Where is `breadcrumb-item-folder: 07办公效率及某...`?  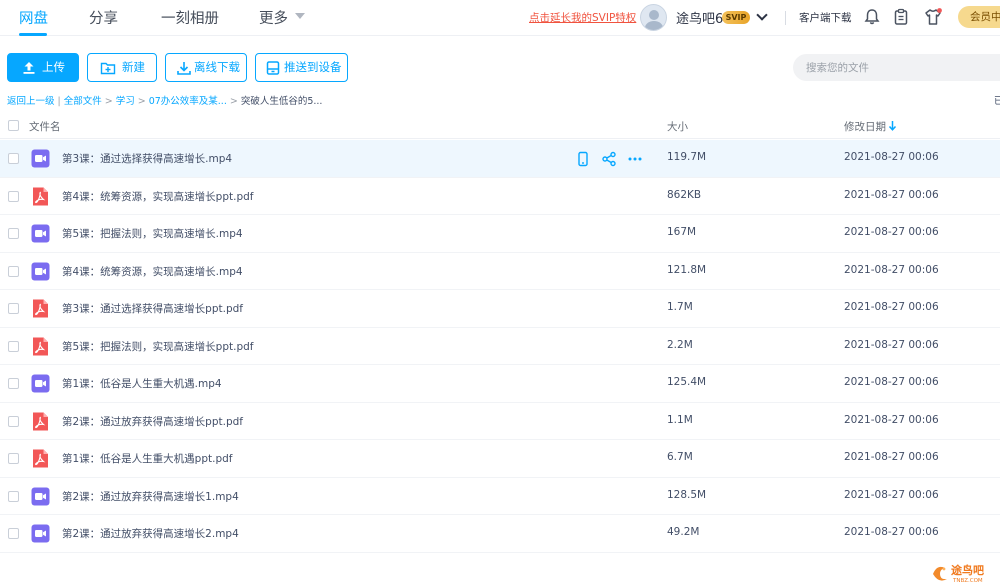
breadcrumb-item-folder: 07办公效率及某... is located at coordinates (188, 101).